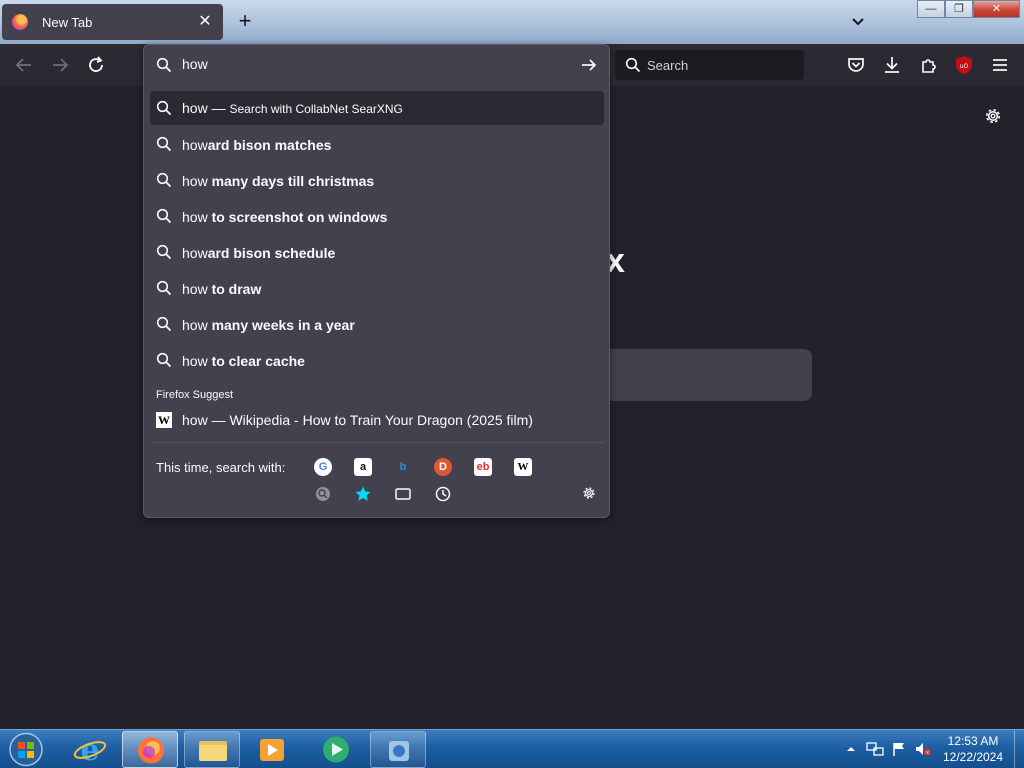 This screenshot has width=1024, height=768. Describe the element at coordinates (256, 145) in the screenshot. I see `suggestion-text: howard bison matches` at that location.